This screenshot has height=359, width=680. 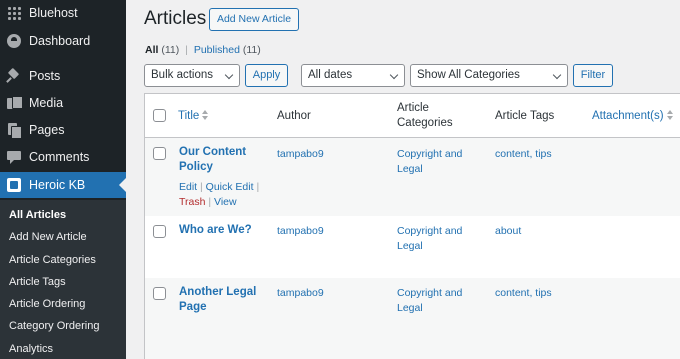 What do you see at coordinates (57, 185) in the screenshot?
I see `sidebar-item-label: Heroic KB` at bounding box center [57, 185].